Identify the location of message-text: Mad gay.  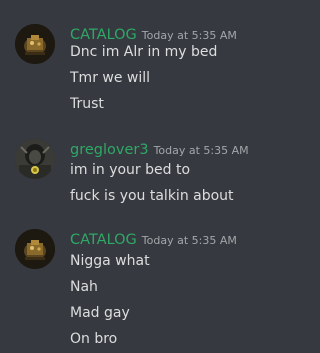
(100, 313).